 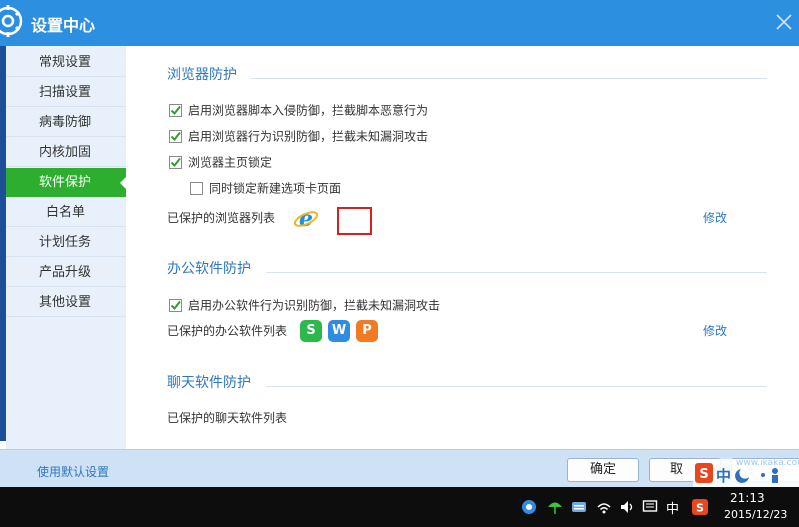 What do you see at coordinates (66, 212) in the screenshot?
I see `sidebar-item-whitelist: 白名单` at bounding box center [66, 212].